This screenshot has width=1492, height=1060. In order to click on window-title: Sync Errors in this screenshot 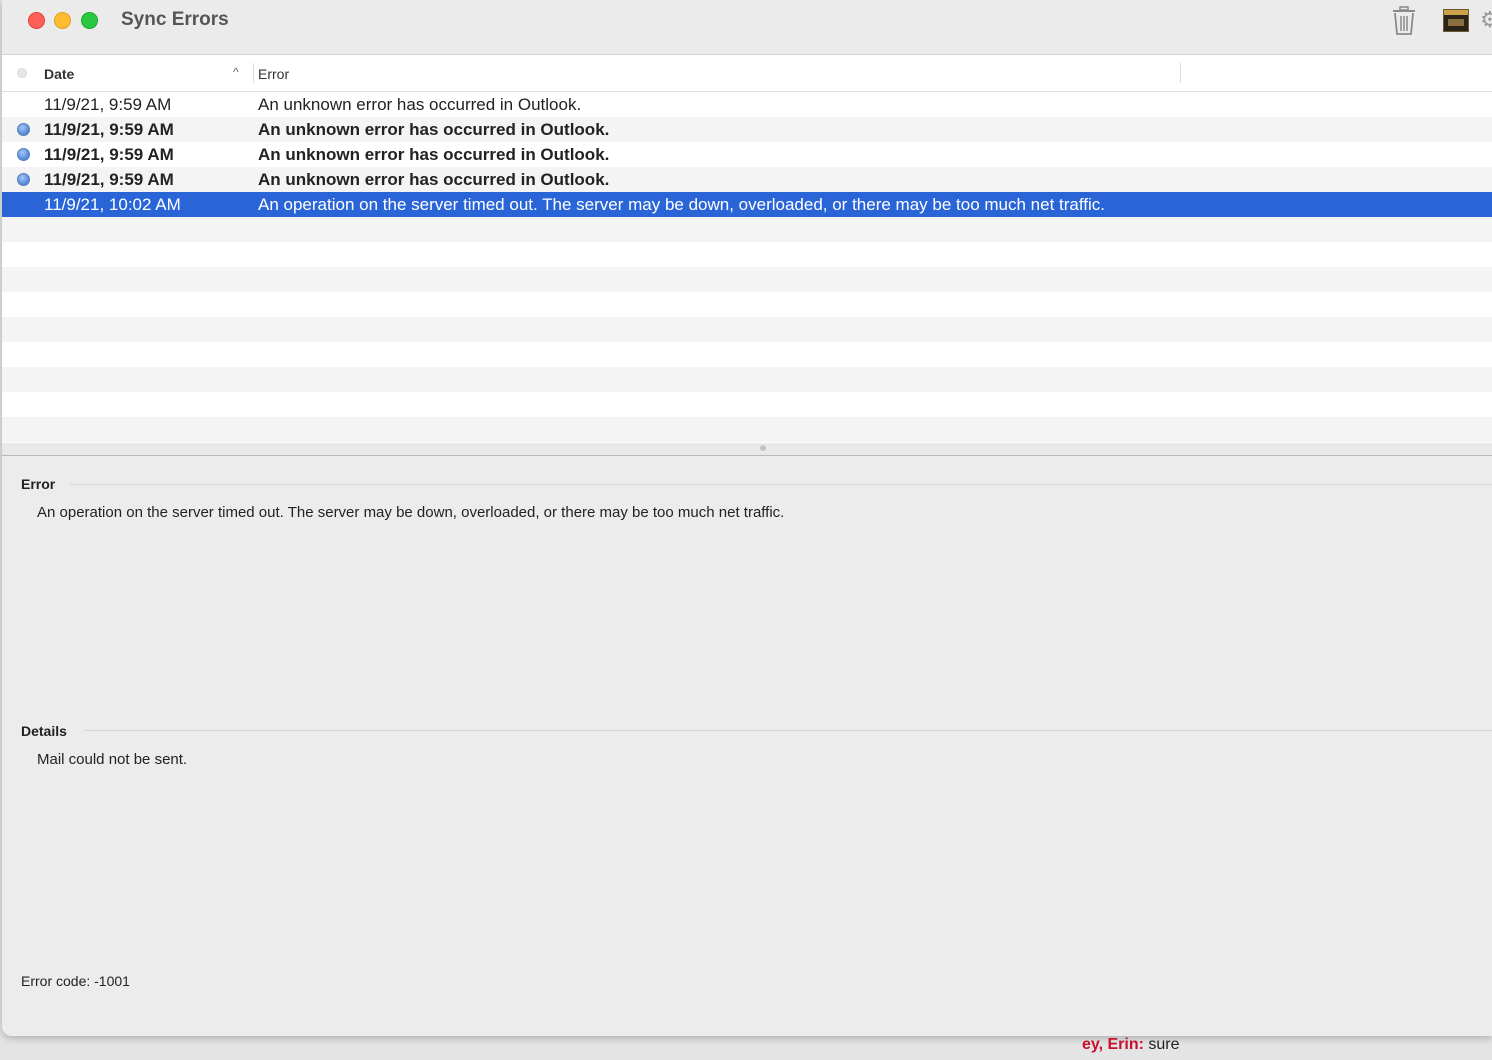, I will do `click(175, 19)`.